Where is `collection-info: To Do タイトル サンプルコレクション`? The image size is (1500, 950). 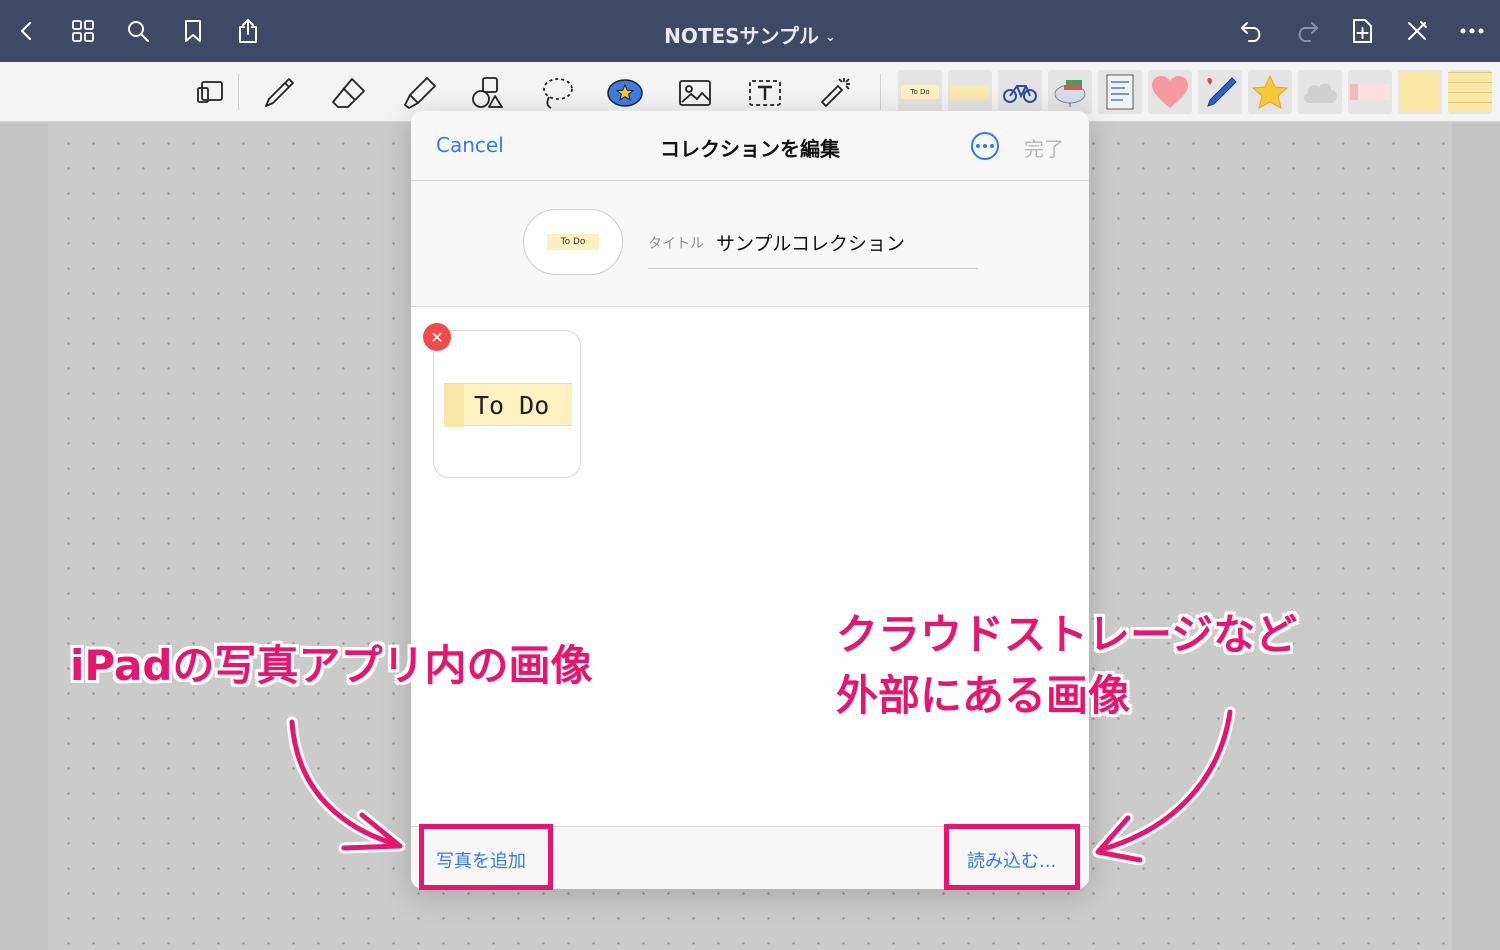
collection-info: To Do タイトル サンプルコレクション is located at coordinates (750, 244).